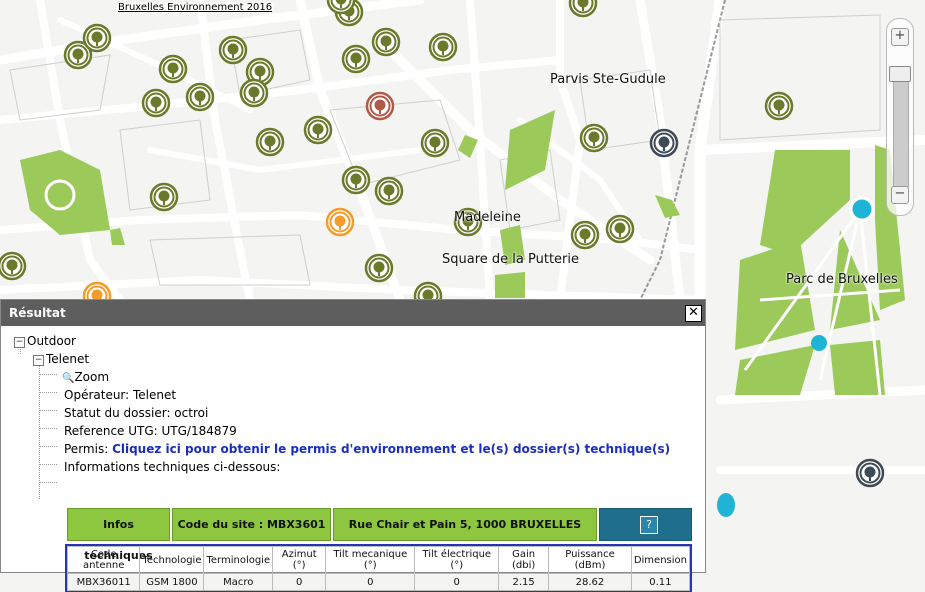  I want to click on map-label-parvis: Parvis Ste-Gudule, so click(608, 79).